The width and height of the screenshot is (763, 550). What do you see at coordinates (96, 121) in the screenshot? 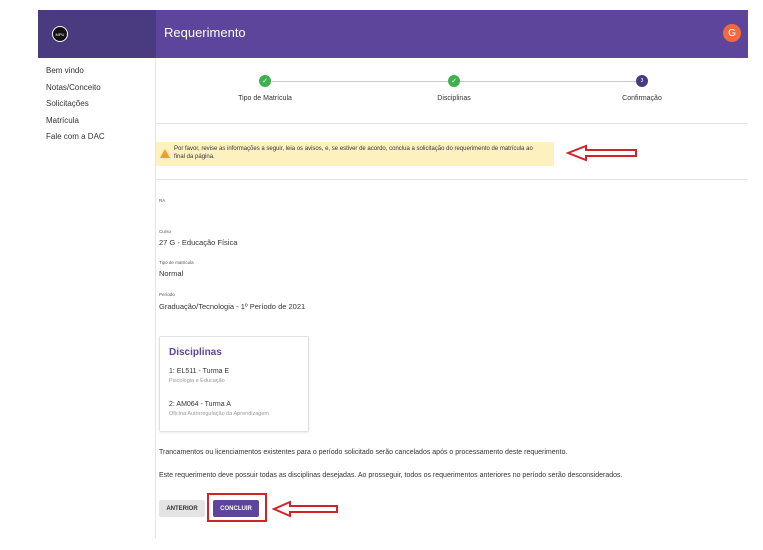
I see `sidebar-item-matricula: Matrícula` at bounding box center [96, 121].